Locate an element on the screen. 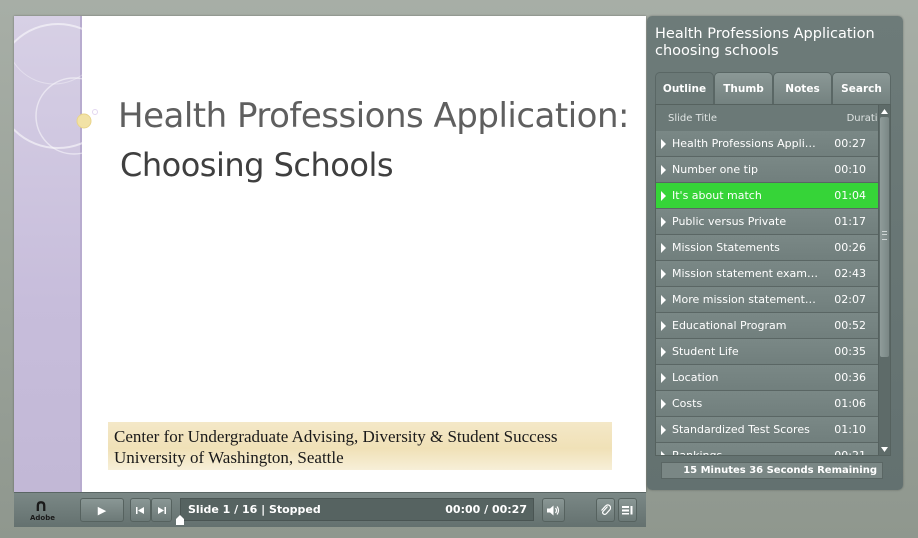 The image size is (918, 538). attachments-button is located at coordinates (605, 510).